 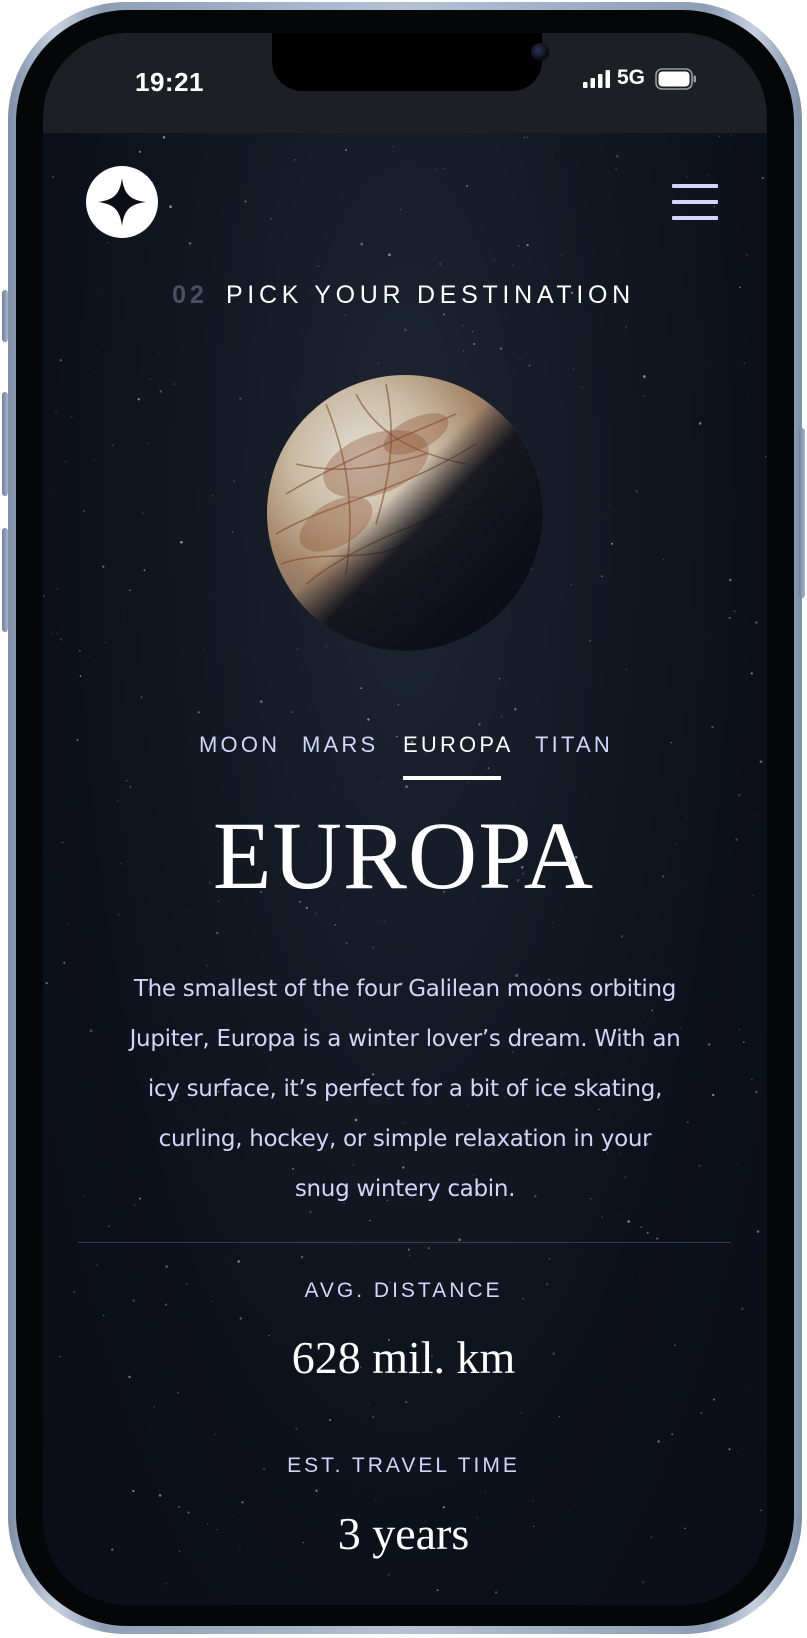 I want to click on page-title: PICK YOUR DESTINATION, so click(x=430, y=295).